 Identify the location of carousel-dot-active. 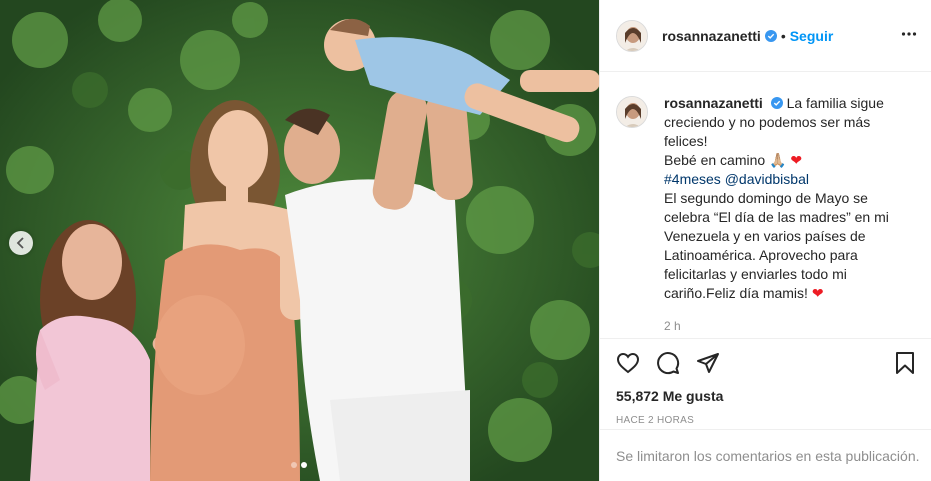
(304, 465).